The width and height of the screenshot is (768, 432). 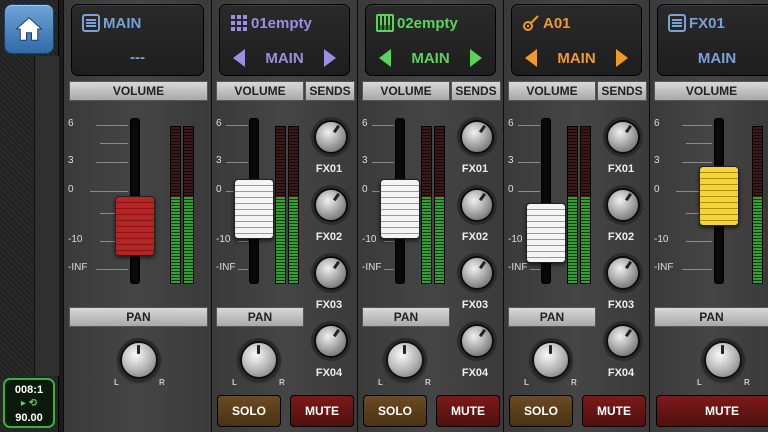 What do you see at coordinates (430, 40) in the screenshot?
I see `channel-header: 02empty MAIN` at bounding box center [430, 40].